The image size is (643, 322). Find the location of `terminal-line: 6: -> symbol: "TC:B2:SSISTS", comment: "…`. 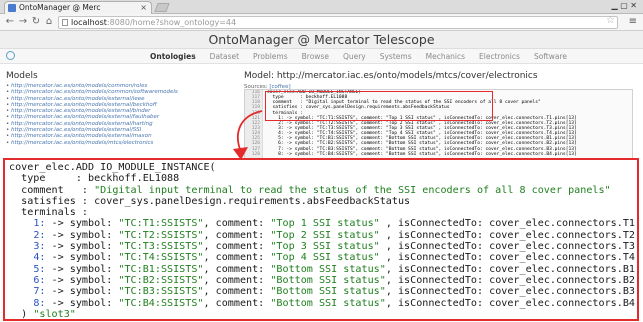

terminal-line: 6: -> symbol: "TC:B2:SSISTS", comment: "… is located at coordinates (323, 280).